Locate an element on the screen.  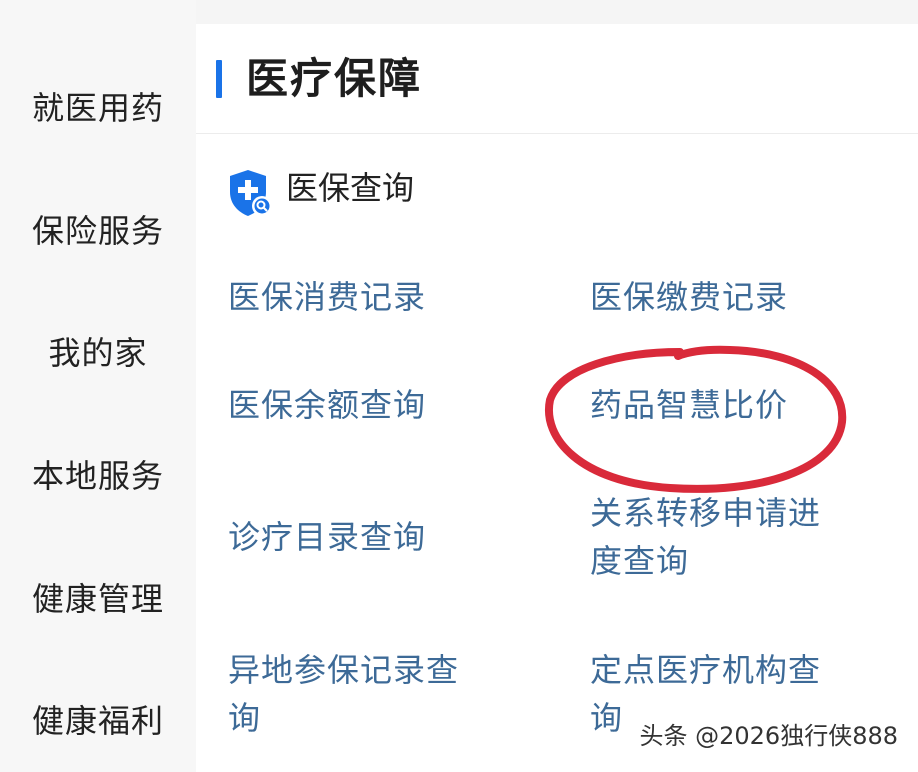
sidebar-item-insurance: 保险服务 is located at coordinates (98, 231).